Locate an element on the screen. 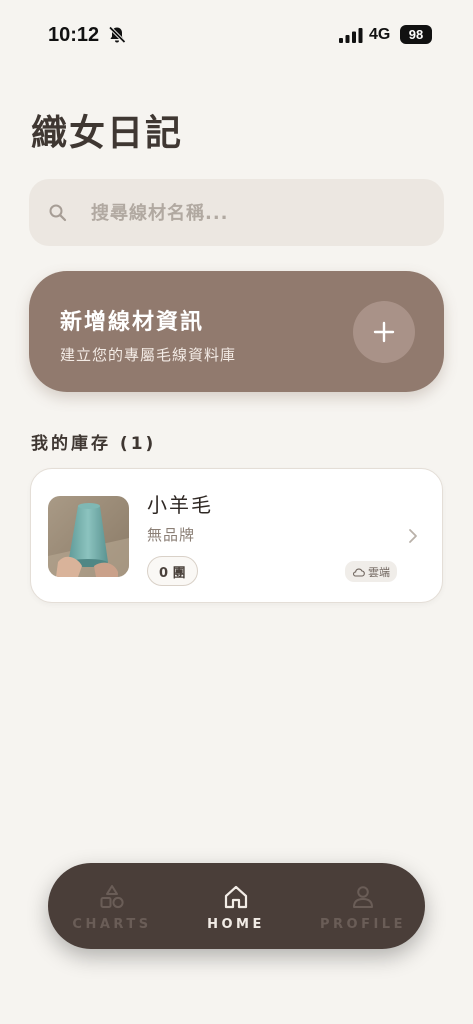  yarn-count-badge: 0 團 is located at coordinates (172, 571).